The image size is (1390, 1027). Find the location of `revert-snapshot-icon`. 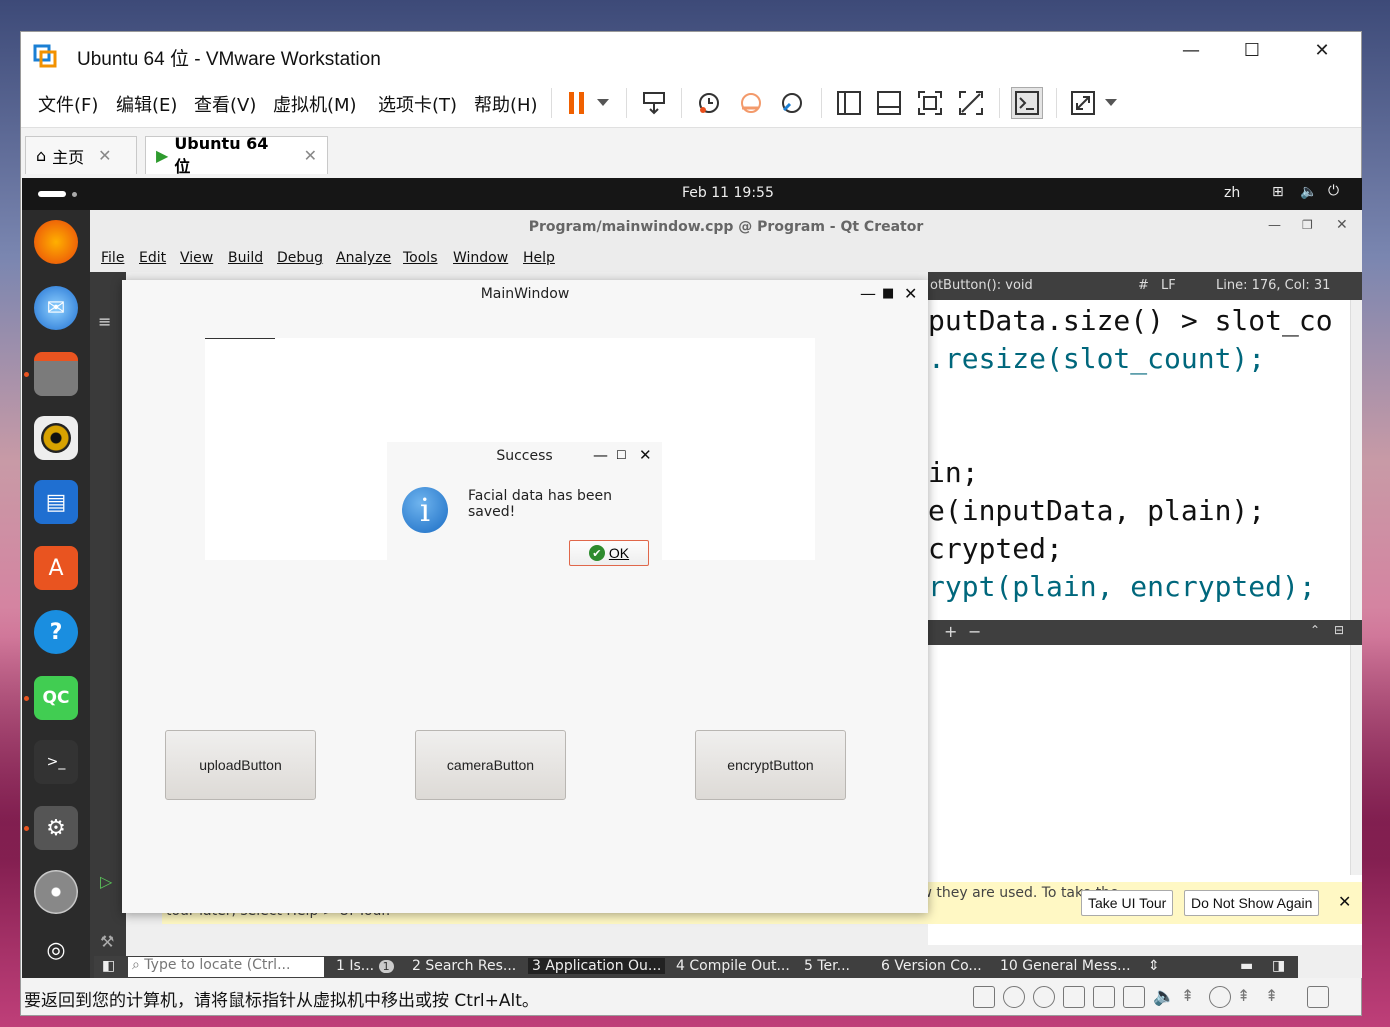

revert-snapshot-icon is located at coordinates (751, 103).